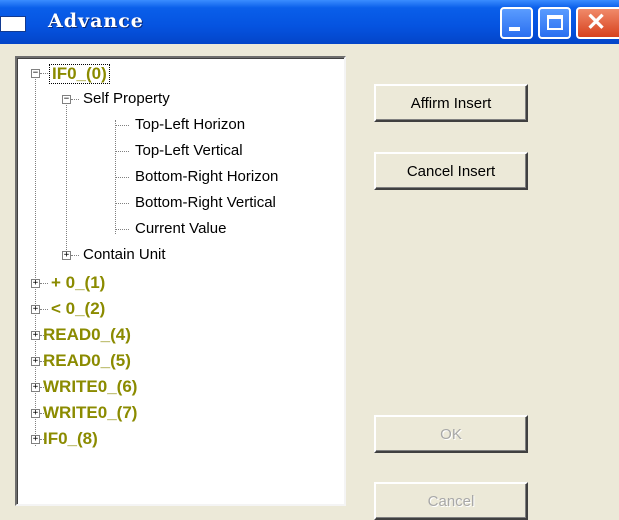 The height and width of the screenshot is (520, 619). I want to click on tree-node-label: IF0_(8), so click(70, 438).